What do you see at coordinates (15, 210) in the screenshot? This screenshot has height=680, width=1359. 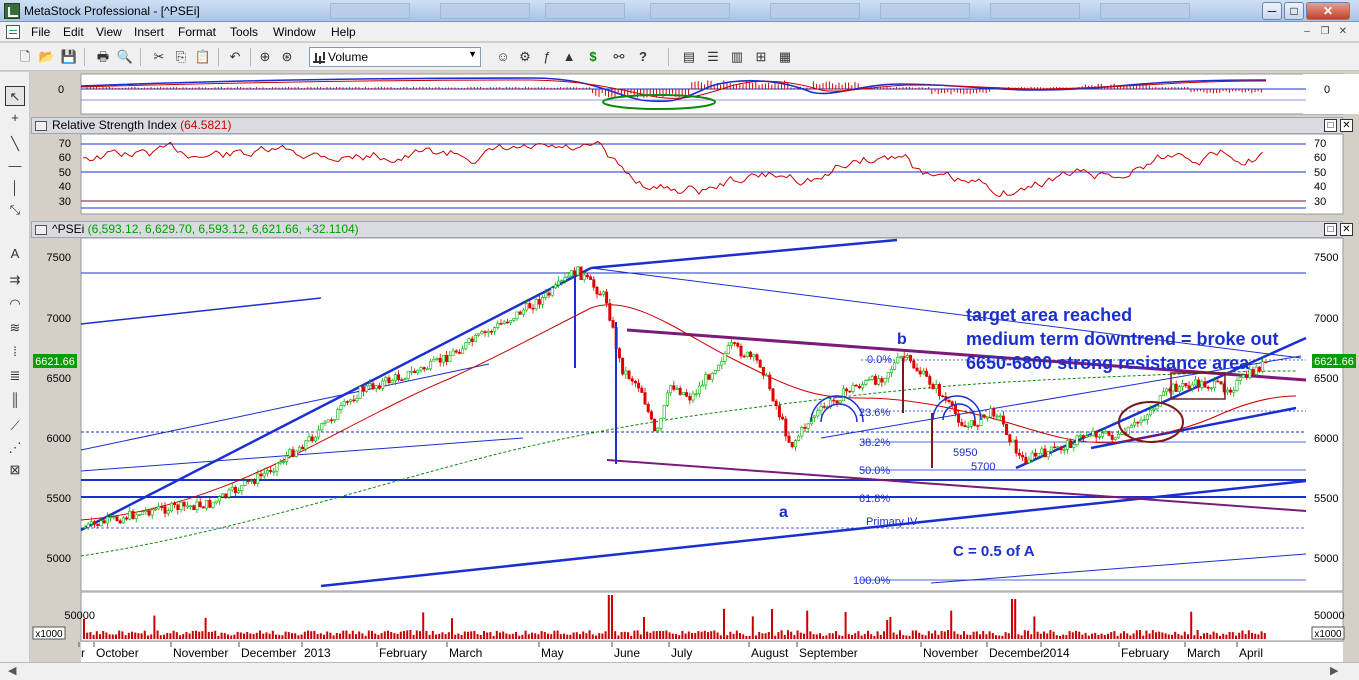 I see `speed-resistance-tool-icon: ⤡` at bounding box center [15, 210].